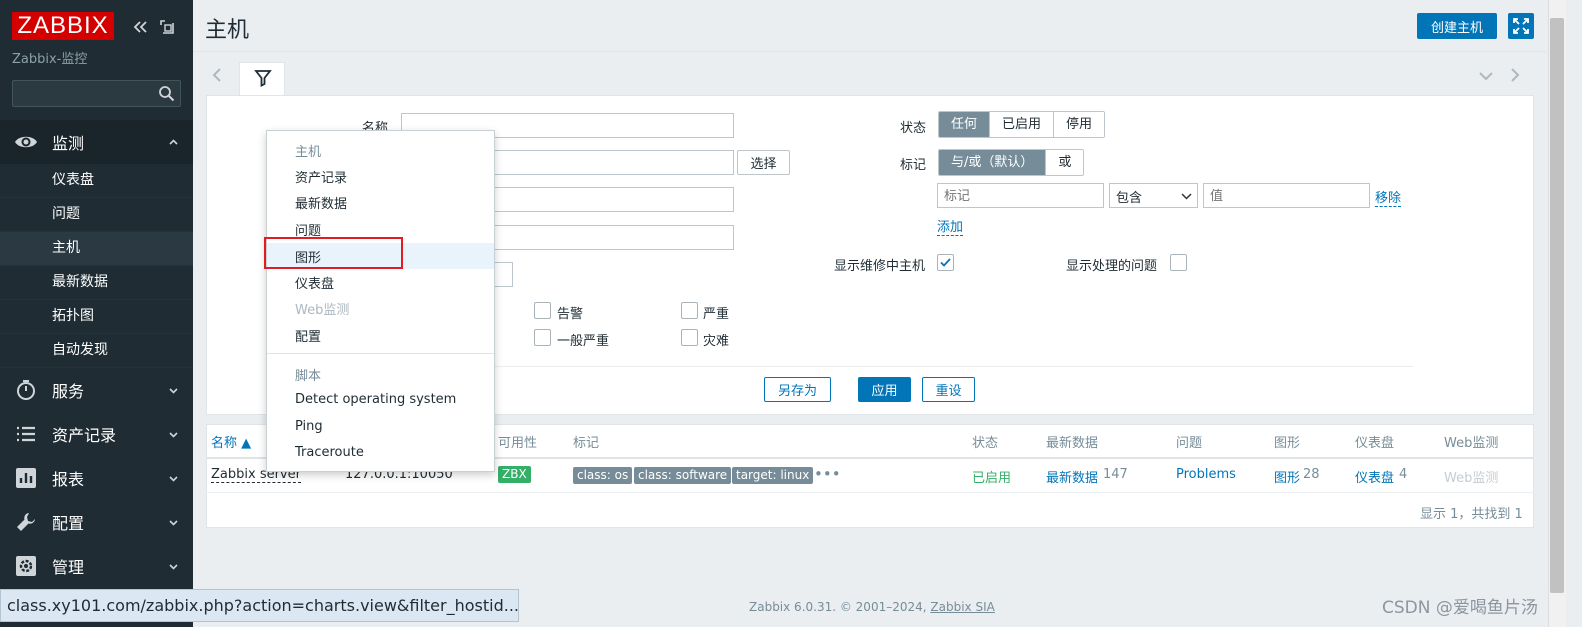 The width and height of the screenshot is (1582, 627). I want to click on page-title: 主机, so click(227, 30).